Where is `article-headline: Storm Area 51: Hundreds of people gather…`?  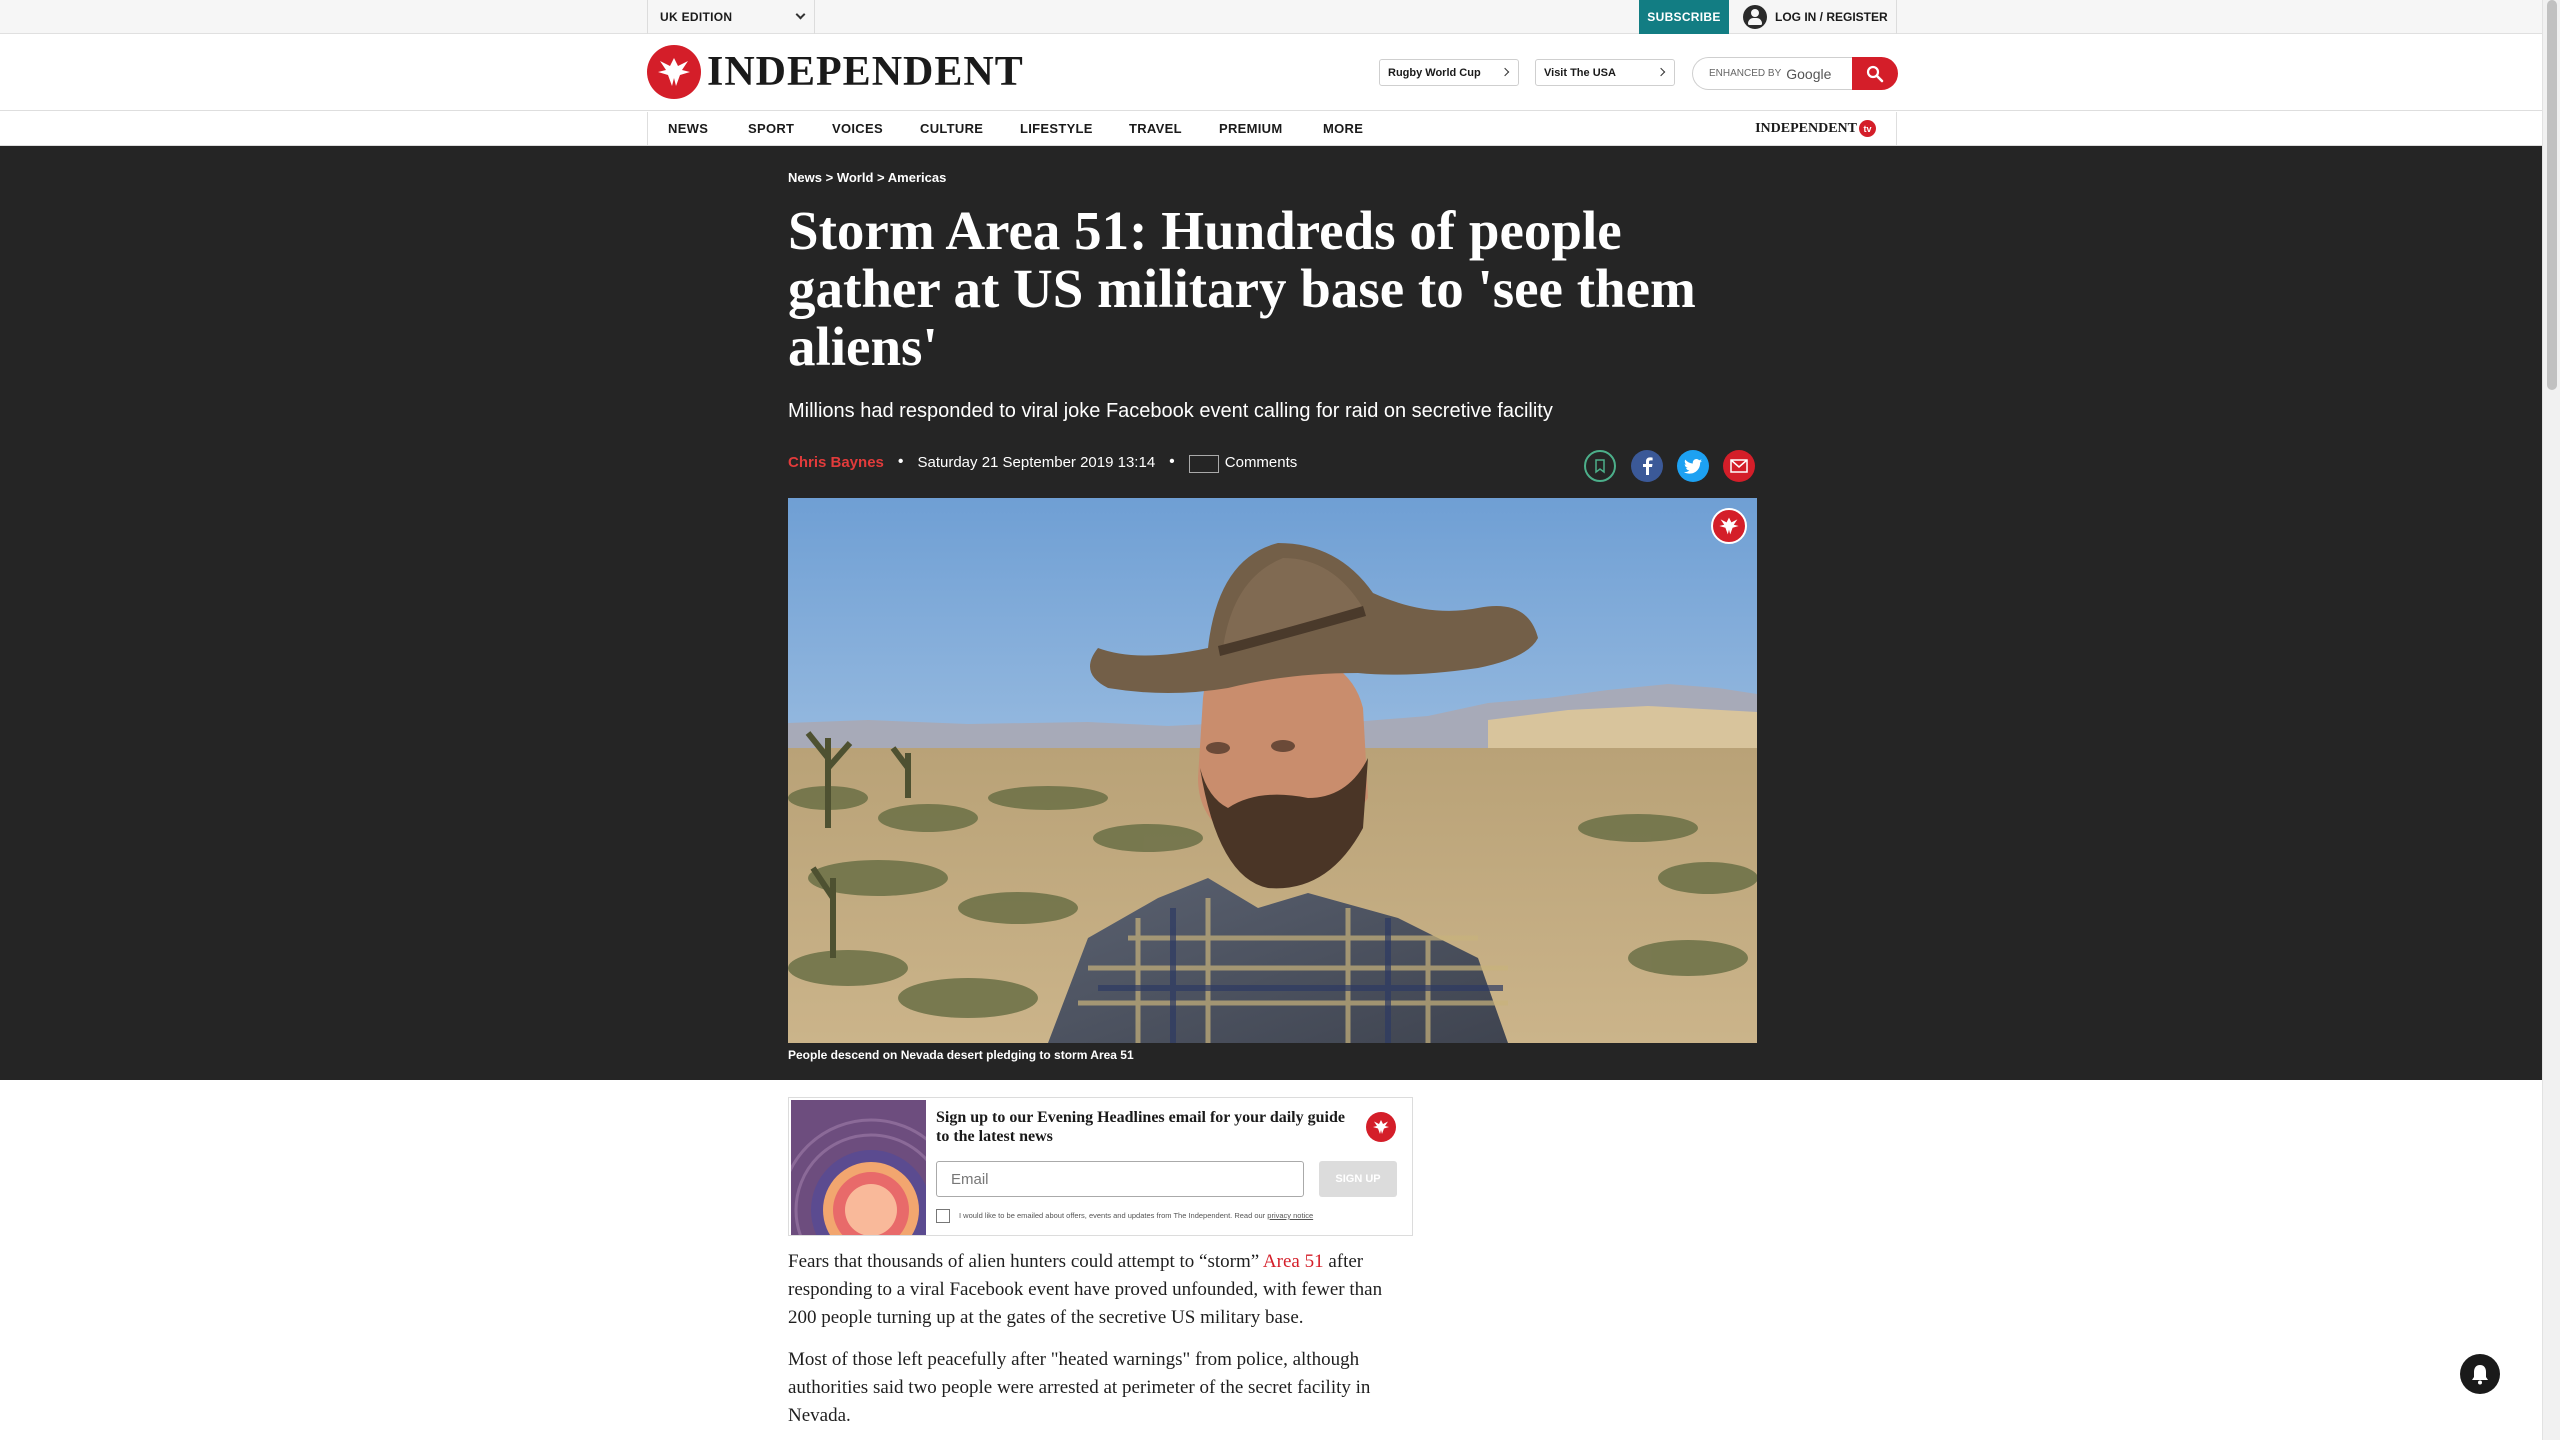 article-headline: Storm Area 51: Hundreds of people gather… is located at coordinates (1242, 288).